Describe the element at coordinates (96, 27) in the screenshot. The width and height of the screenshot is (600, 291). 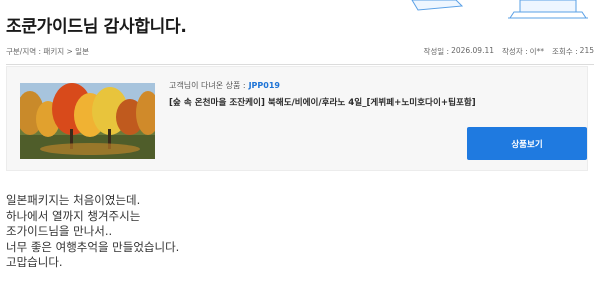
I see `page-title: 조쿤가이드님 감사합니다.` at that location.